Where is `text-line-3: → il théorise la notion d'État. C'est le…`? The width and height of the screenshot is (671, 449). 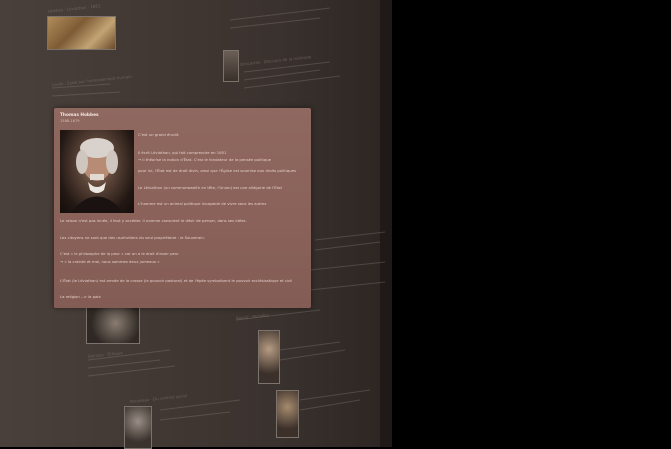
text-line-3: → il théorise la notion d'État. C'est le… is located at coordinates (204, 159).